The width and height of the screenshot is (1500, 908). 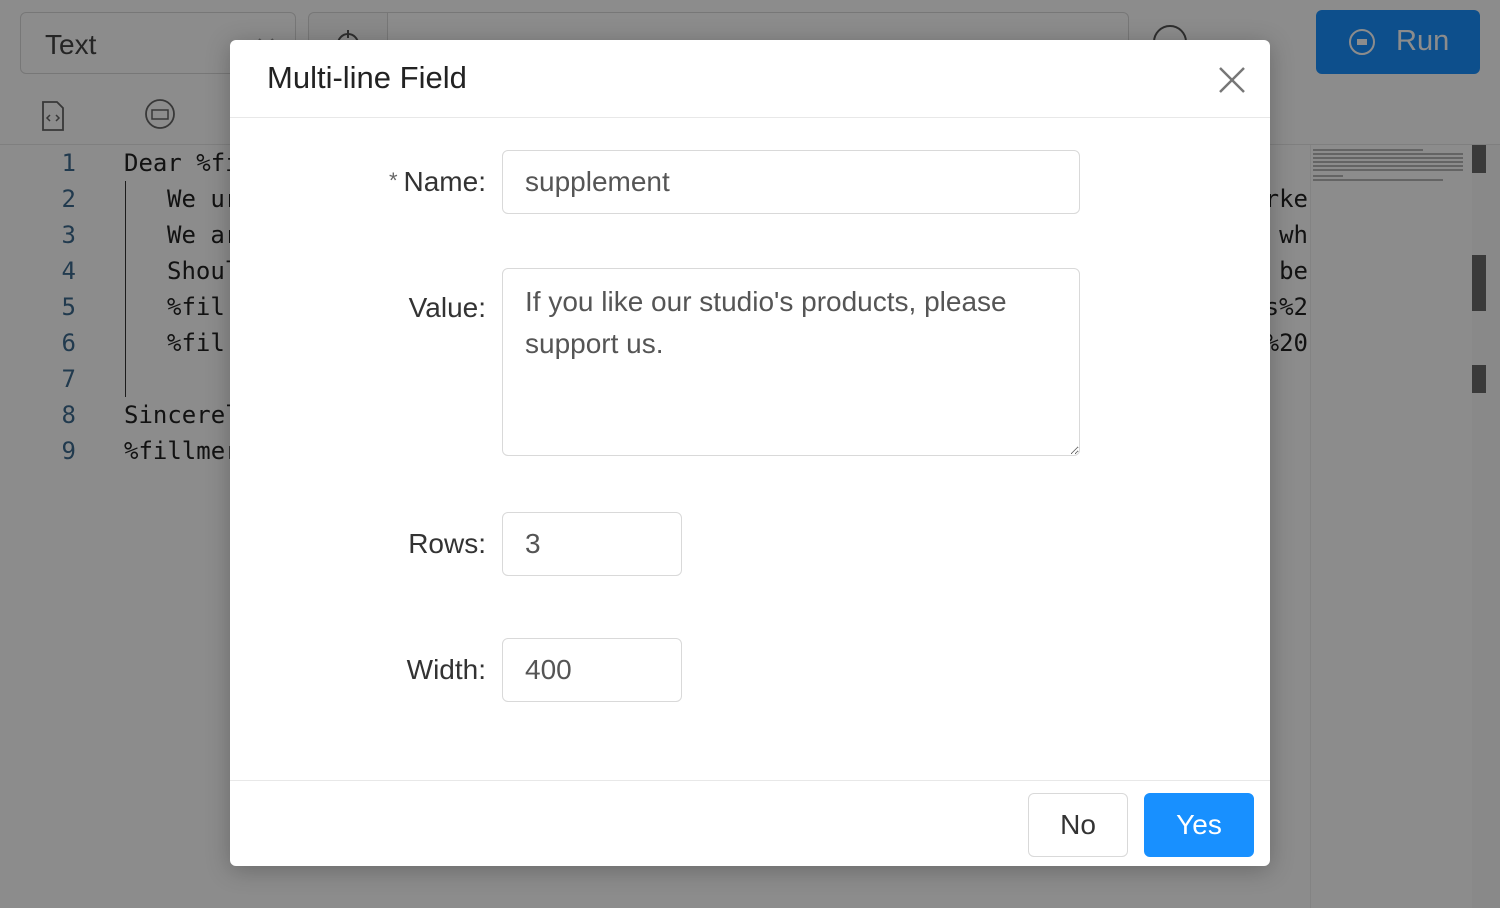 What do you see at coordinates (437, 181) in the screenshot?
I see `name-label: * Name:` at bounding box center [437, 181].